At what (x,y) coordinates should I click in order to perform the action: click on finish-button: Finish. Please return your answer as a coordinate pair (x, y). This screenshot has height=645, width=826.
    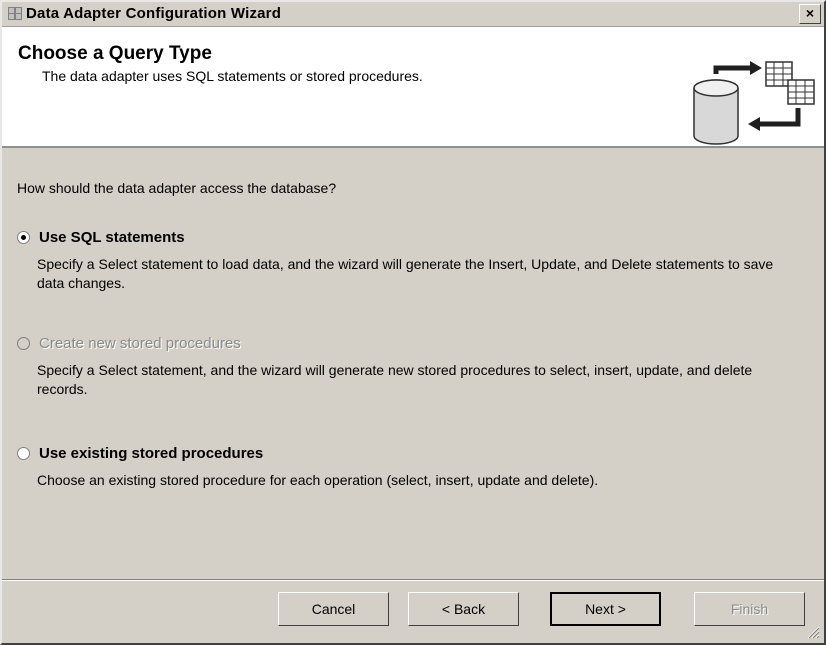
    Looking at the image, I should click on (749, 609).